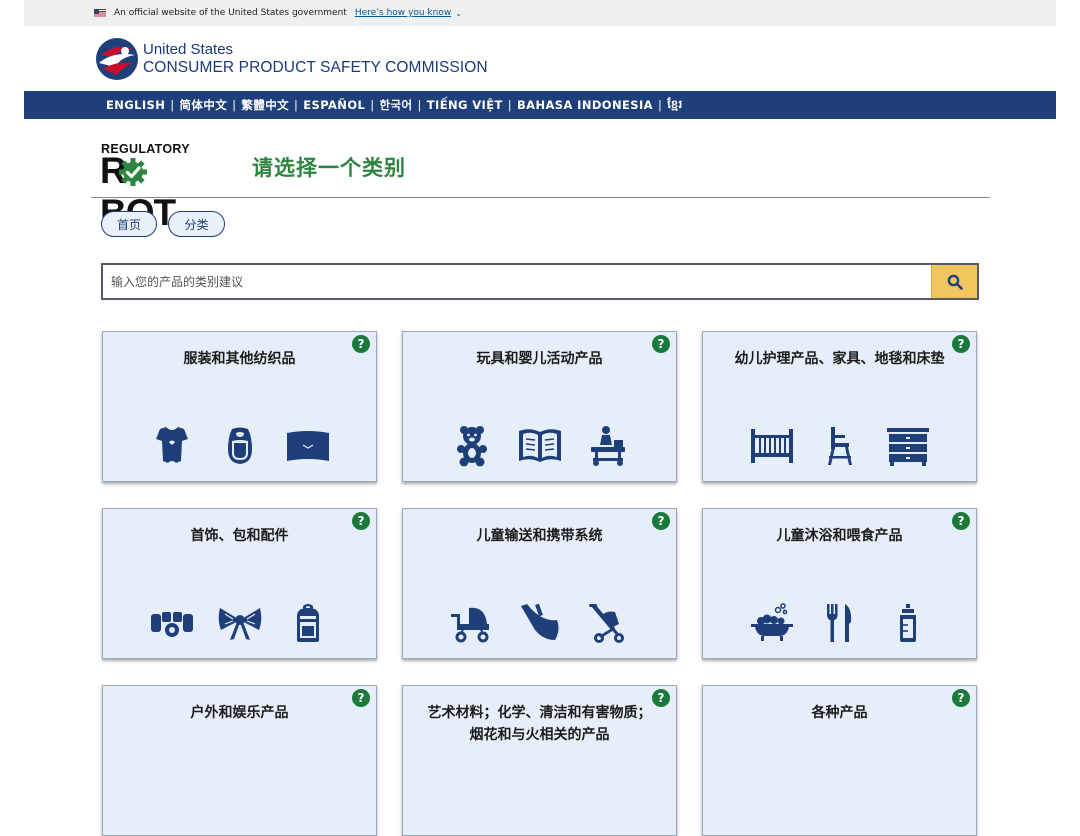  Describe the element at coordinates (771, 622) in the screenshot. I see `bathtub-icon` at that location.